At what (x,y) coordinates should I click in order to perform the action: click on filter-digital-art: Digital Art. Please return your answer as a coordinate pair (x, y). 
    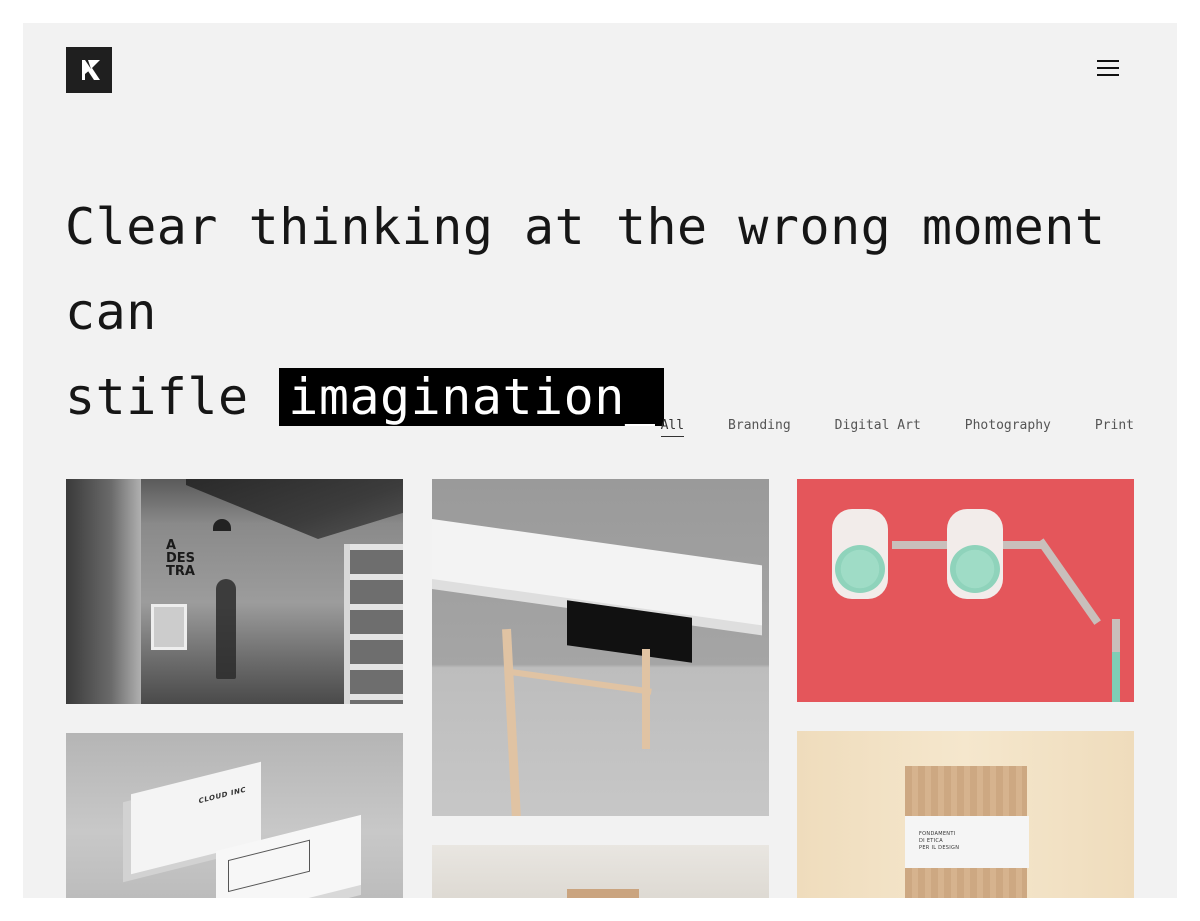
    Looking at the image, I should click on (878, 427).